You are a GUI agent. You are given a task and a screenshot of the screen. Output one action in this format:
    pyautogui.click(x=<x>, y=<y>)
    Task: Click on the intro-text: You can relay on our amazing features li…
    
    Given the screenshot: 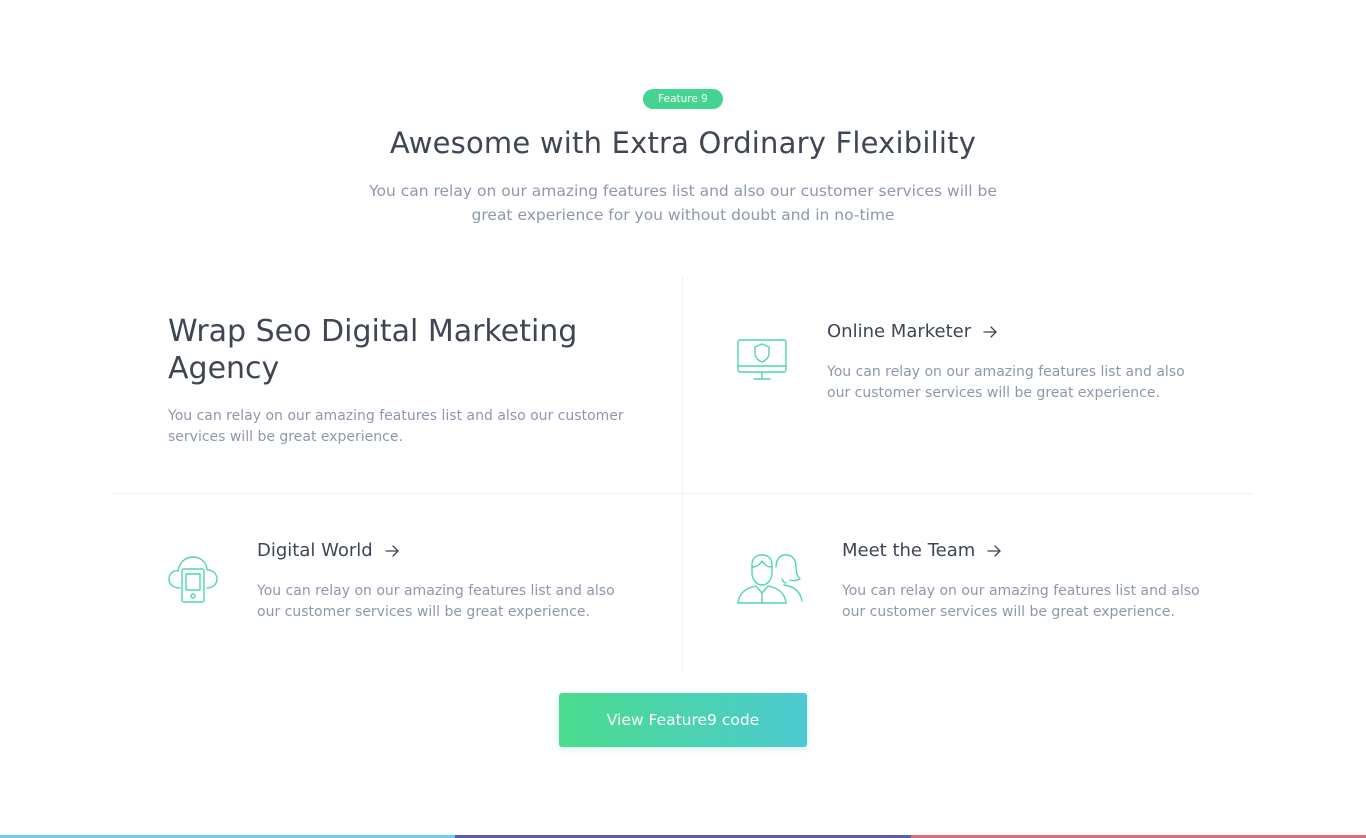 What is the action you would take?
    pyautogui.click(x=396, y=426)
    